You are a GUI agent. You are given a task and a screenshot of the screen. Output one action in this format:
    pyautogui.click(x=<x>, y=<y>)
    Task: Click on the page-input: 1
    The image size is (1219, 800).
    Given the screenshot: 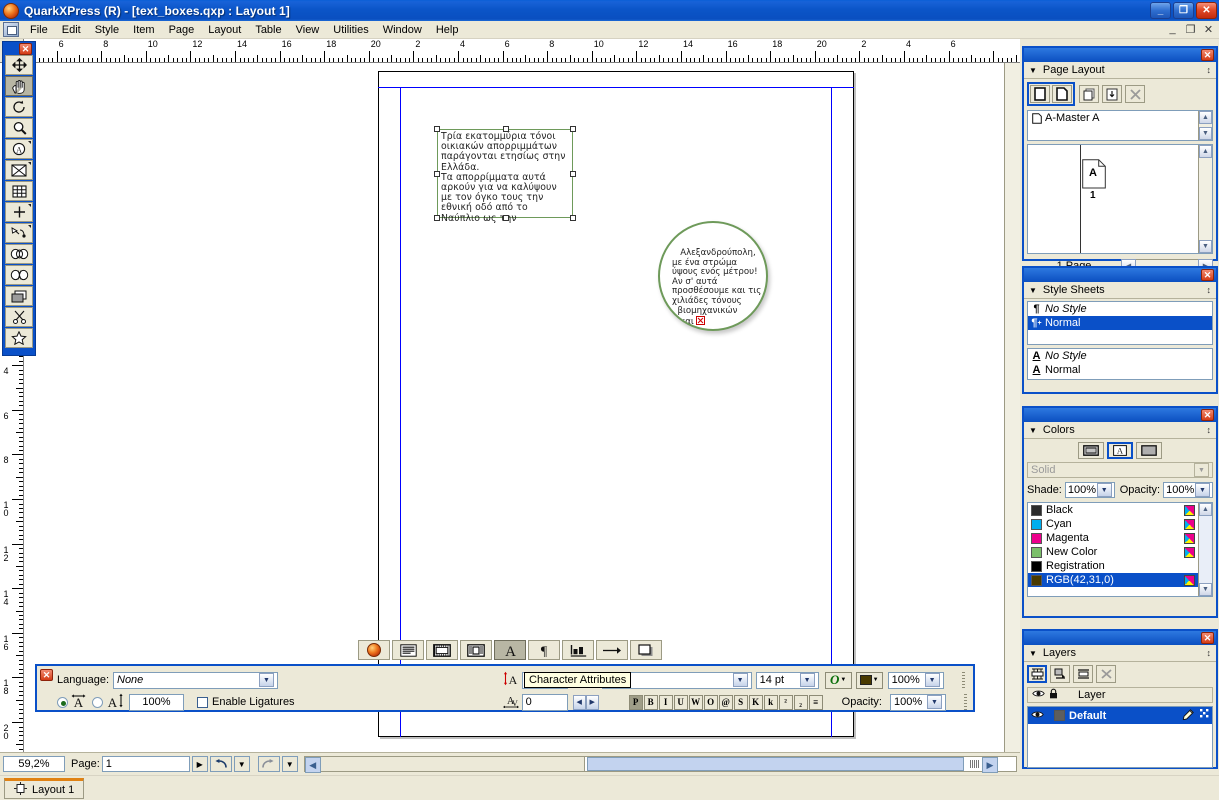 What is the action you would take?
    pyautogui.click(x=145, y=764)
    